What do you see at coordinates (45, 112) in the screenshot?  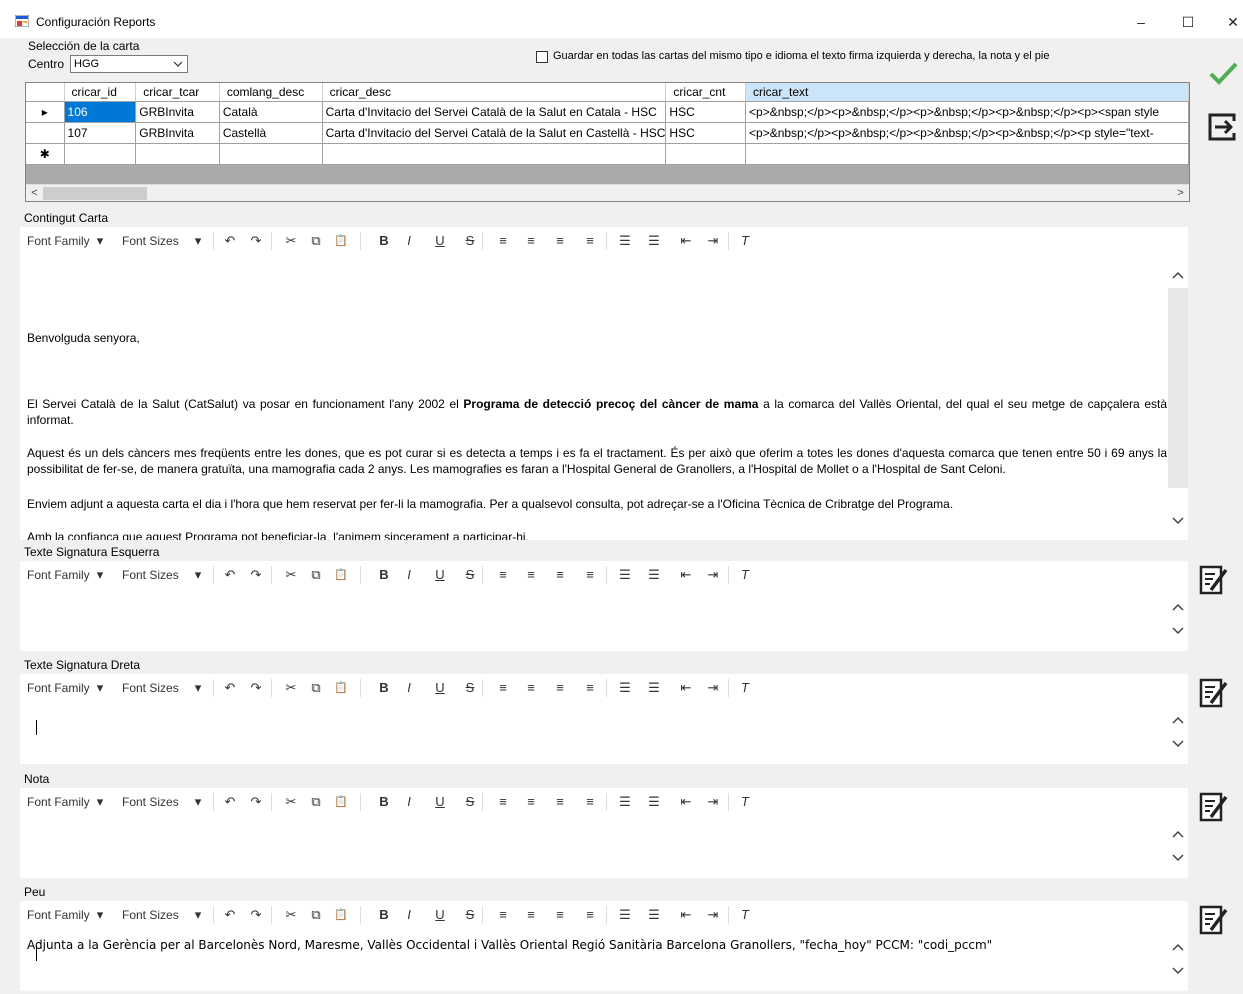 I see `current-row-indicator: ▸` at bounding box center [45, 112].